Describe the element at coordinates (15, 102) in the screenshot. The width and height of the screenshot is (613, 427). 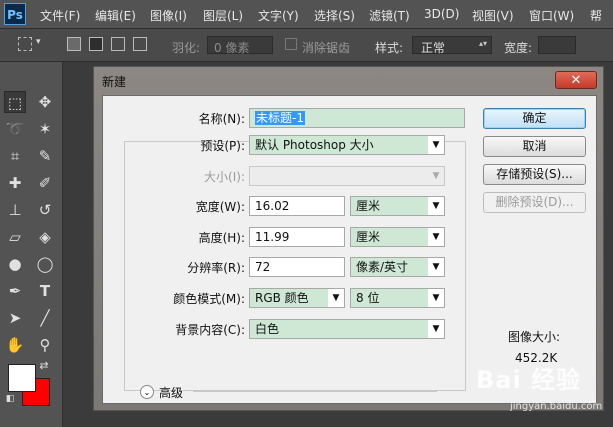
I see `rect-marquee-icon: ⬚` at that location.